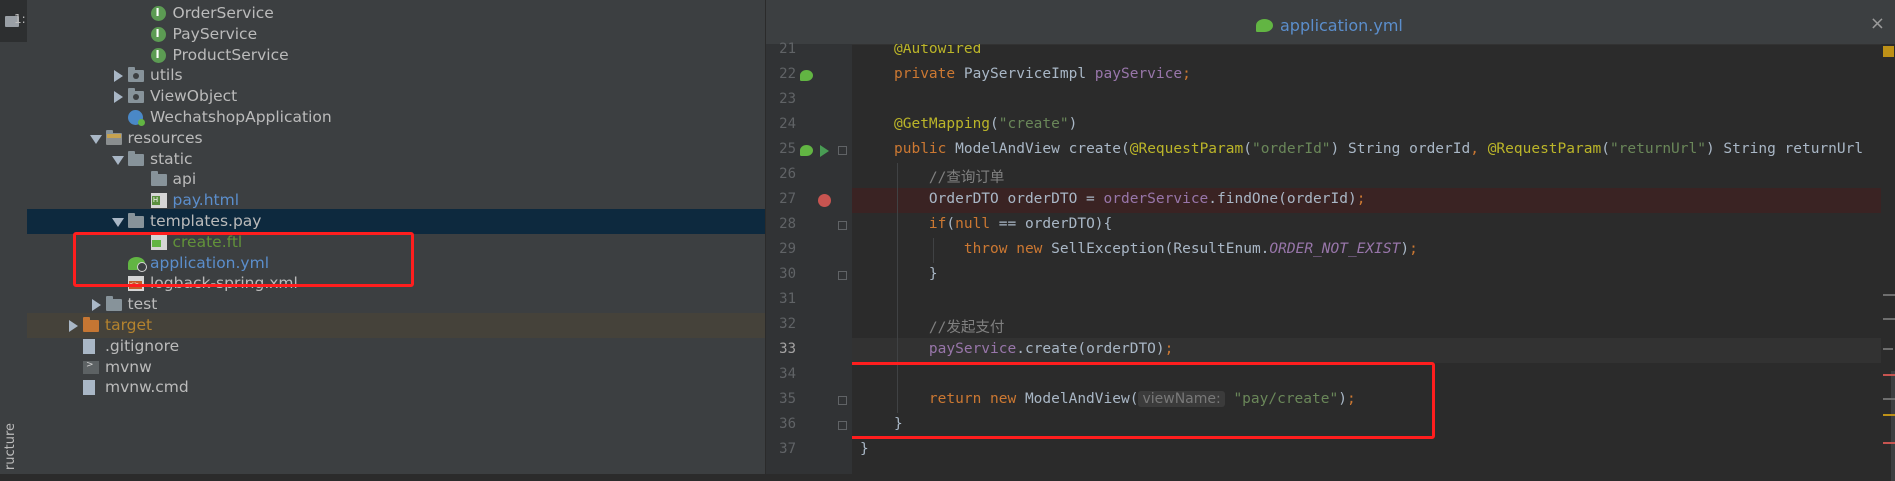 The width and height of the screenshot is (1895, 481). I want to click on code-token: if, so click(937, 224).